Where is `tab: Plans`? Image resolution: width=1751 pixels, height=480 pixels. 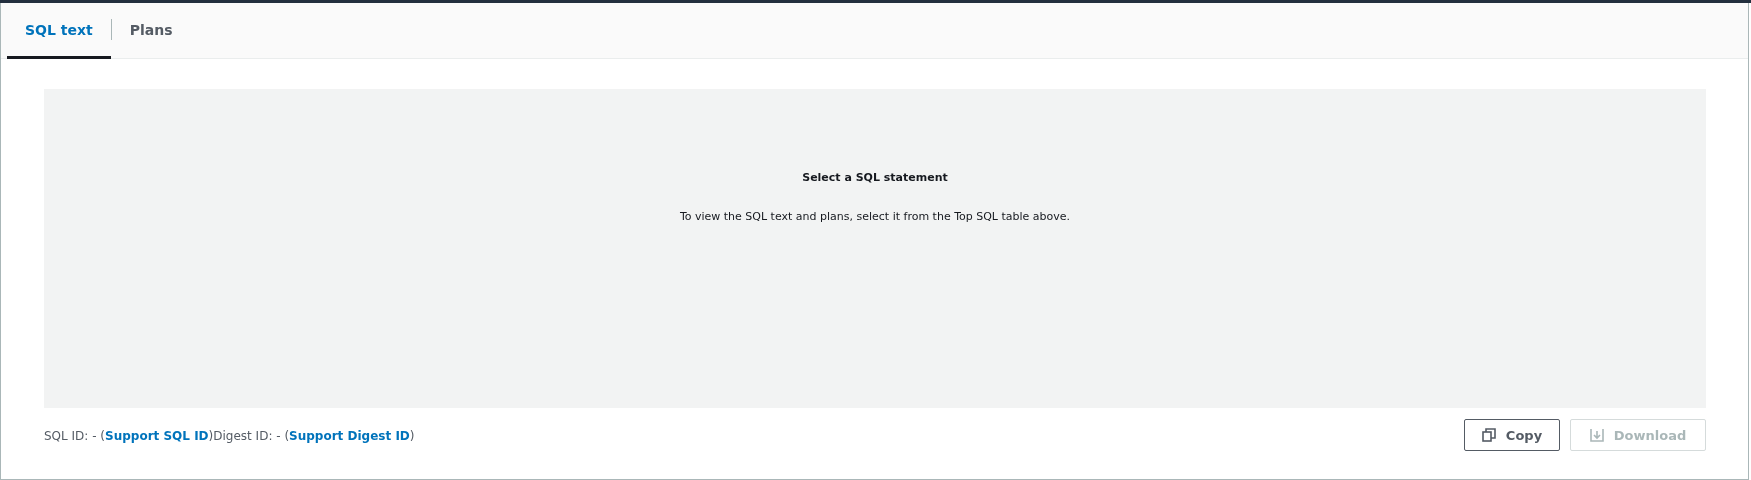
tab: Plans is located at coordinates (151, 31).